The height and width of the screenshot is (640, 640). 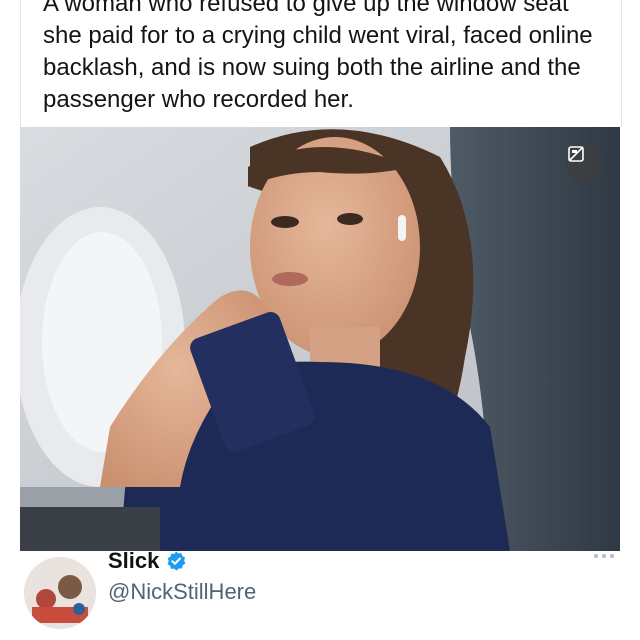 I want to click on tweet-author-footer: Slick @NickStillHere, so click(x=320, y=594).